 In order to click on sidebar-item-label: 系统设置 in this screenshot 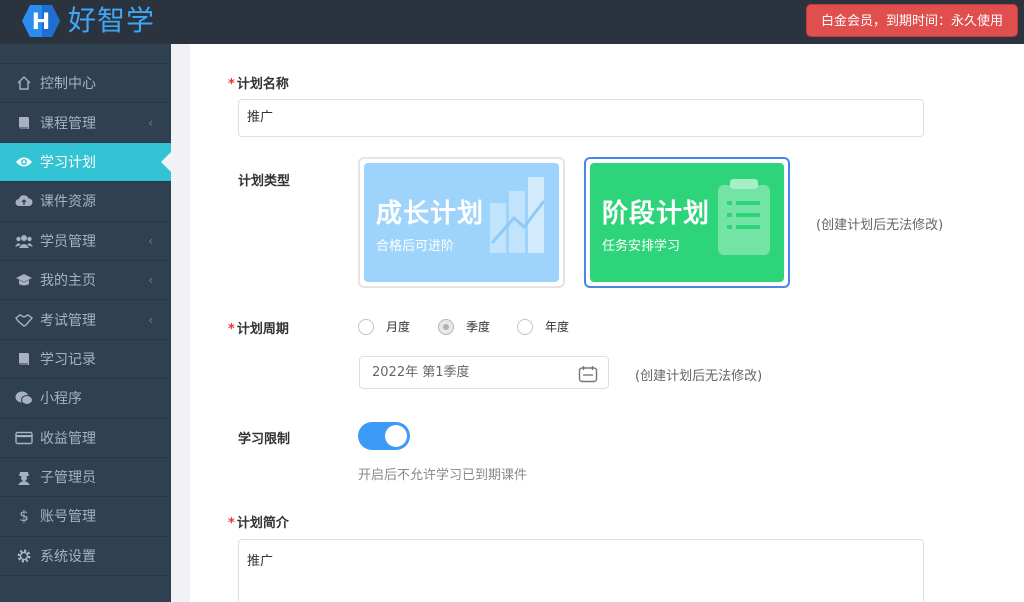, I will do `click(68, 556)`.